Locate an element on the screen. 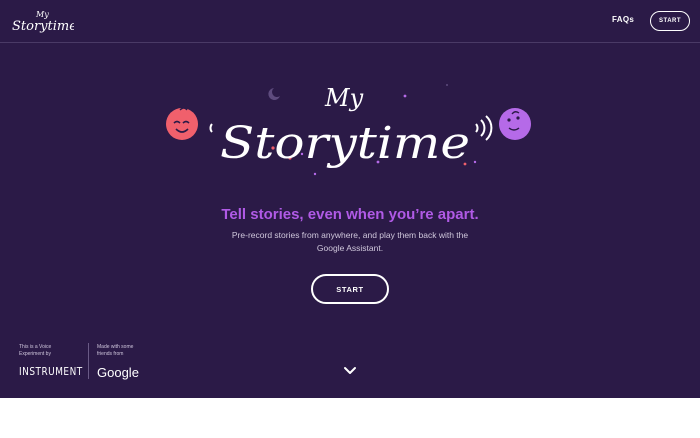 The image size is (700, 438). hero-illustration: My Storytime is located at coordinates (348, 130).